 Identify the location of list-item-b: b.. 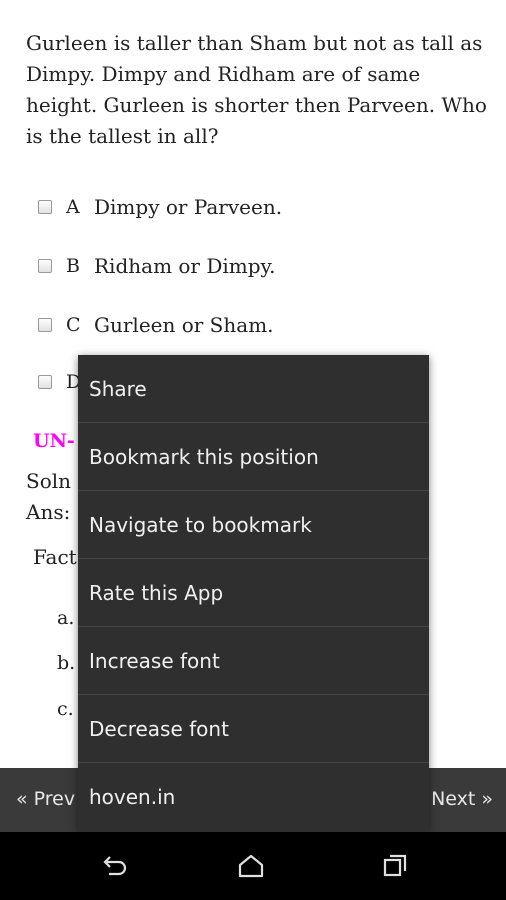
(66, 663).